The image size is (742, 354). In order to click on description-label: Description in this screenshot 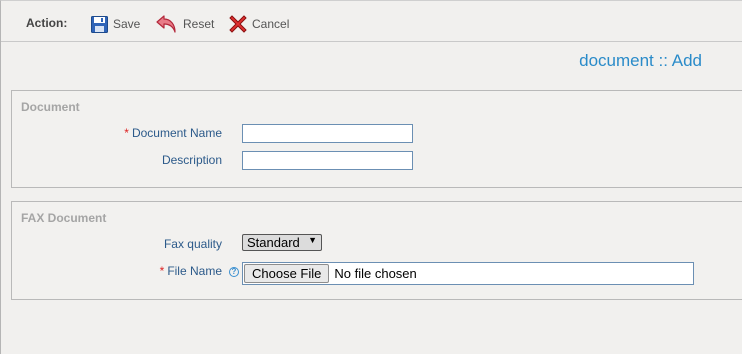, I will do `click(191, 160)`.